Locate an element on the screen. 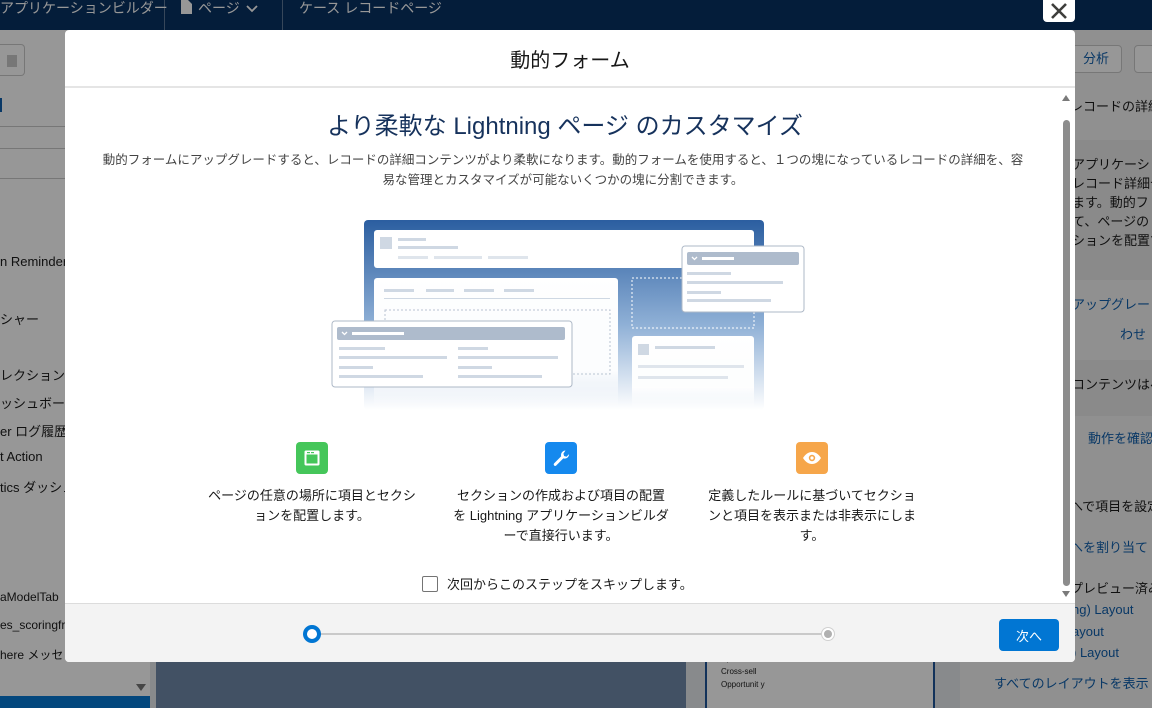 This screenshot has width=1152, height=708. dynamic-forms-illustration is located at coordinates (568, 315).